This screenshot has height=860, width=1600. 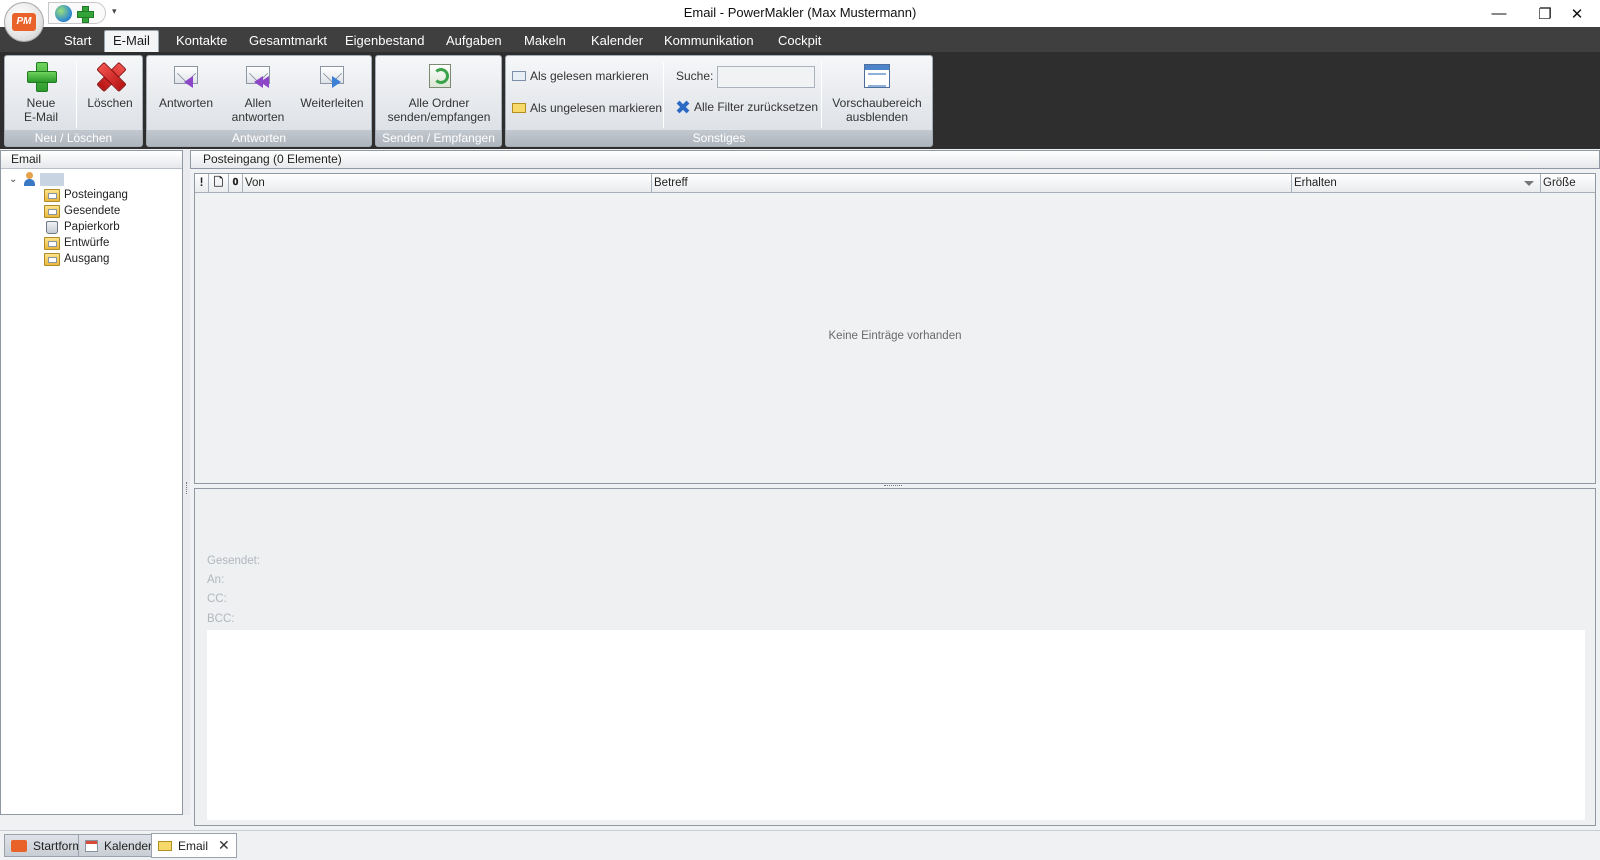 What do you see at coordinates (474, 42) in the screenshot?
I see `tab-aufgaben: Aufgaben` at bounding box center [474, 42].